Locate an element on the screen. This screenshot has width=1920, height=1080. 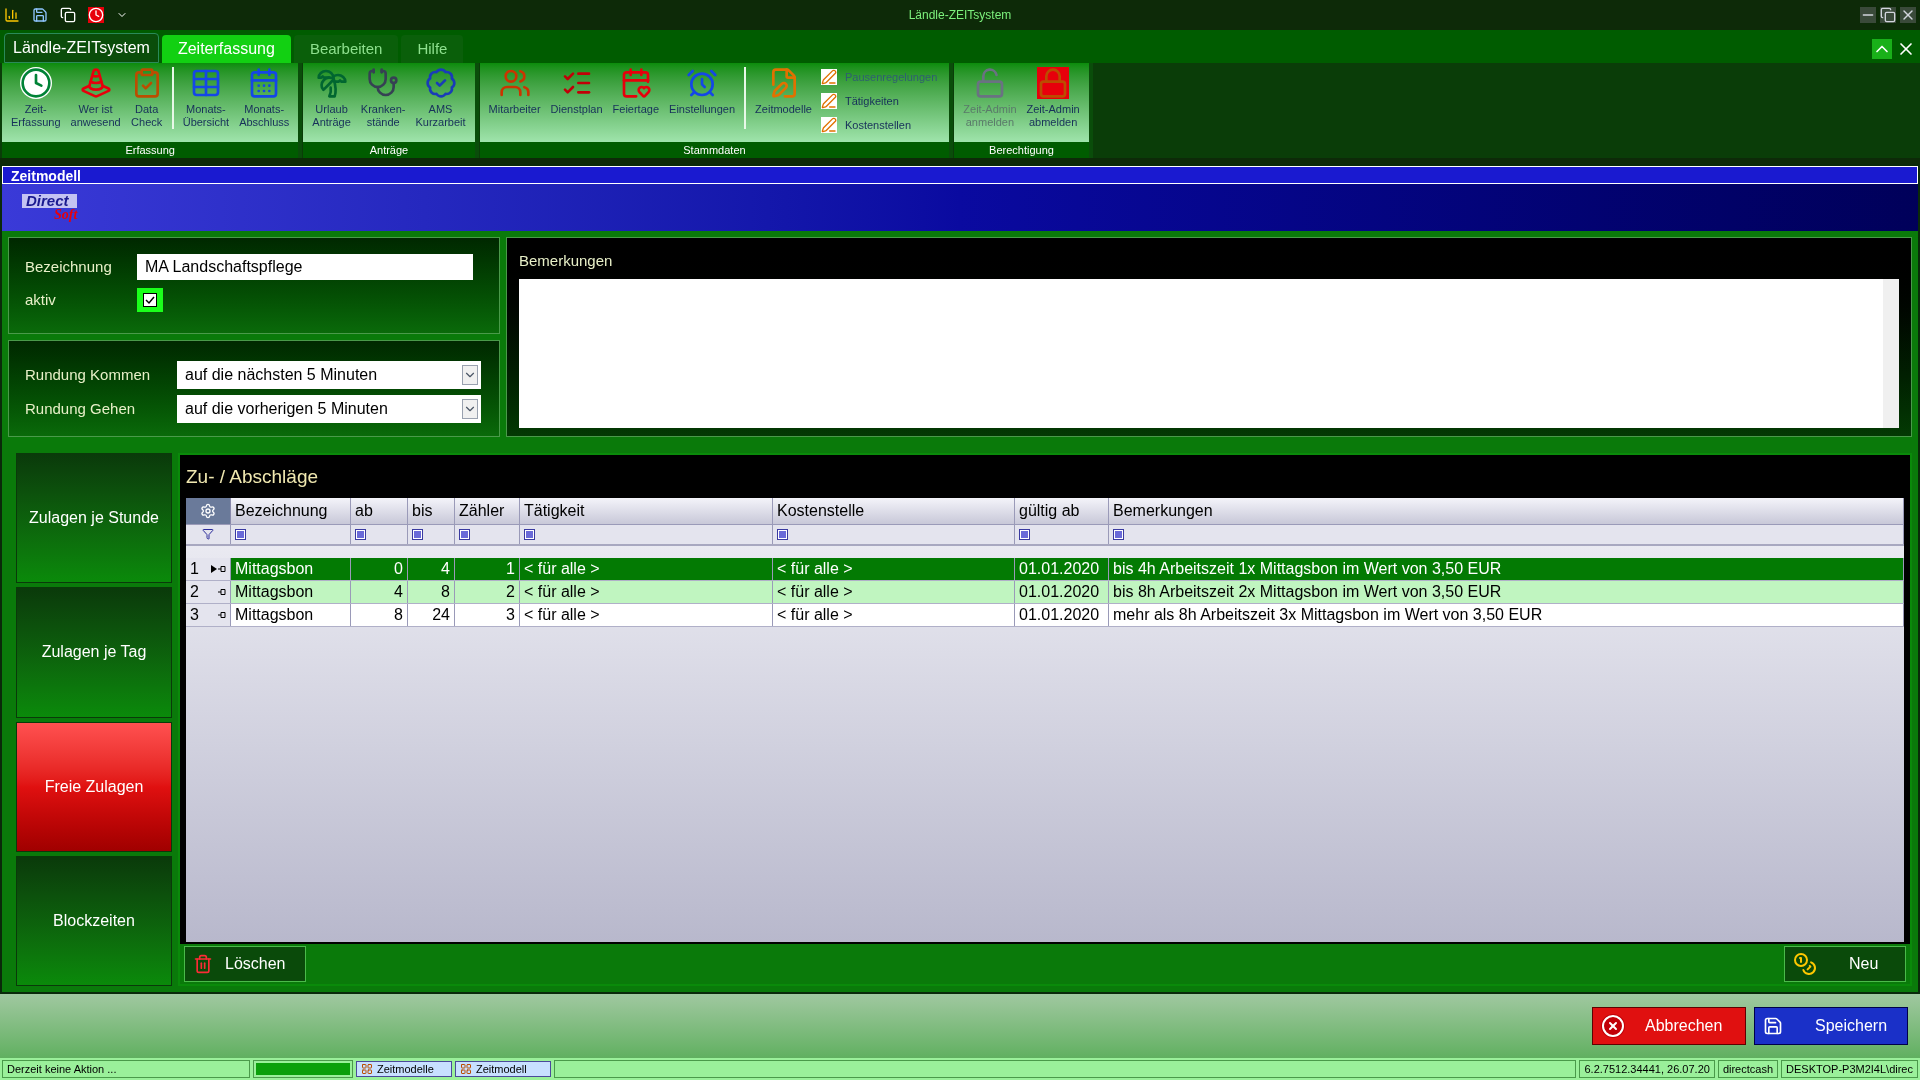
minimize-icon is located at coordinates (1868, 15).